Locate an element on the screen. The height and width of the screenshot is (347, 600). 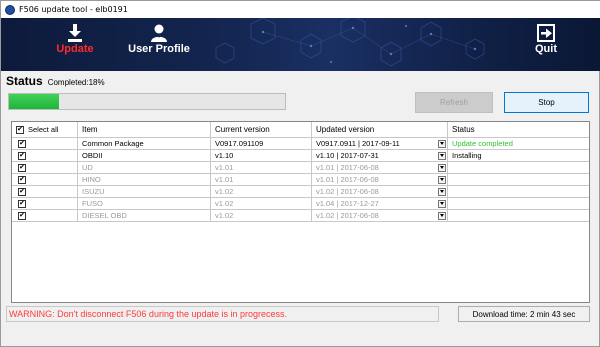
refresh-button: Refresh is located at coordinates (454, 102).